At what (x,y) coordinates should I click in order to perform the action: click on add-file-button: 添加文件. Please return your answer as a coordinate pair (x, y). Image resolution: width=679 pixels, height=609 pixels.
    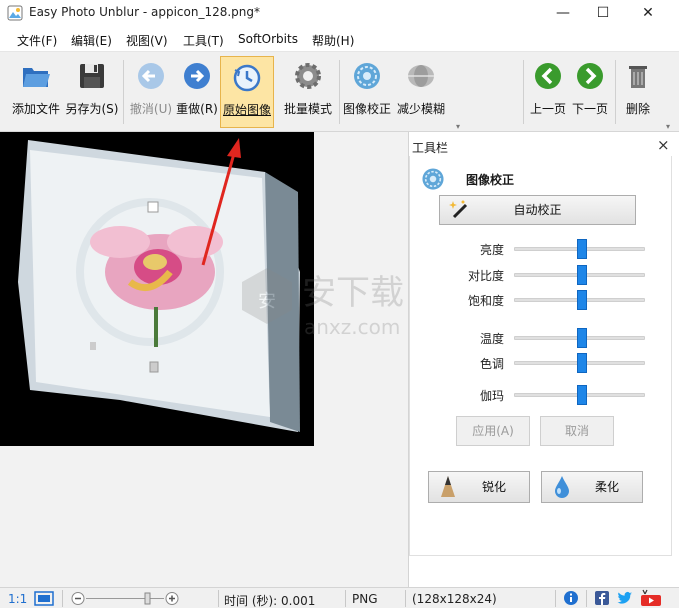
    Looking at the image, I should click on (36, 92).